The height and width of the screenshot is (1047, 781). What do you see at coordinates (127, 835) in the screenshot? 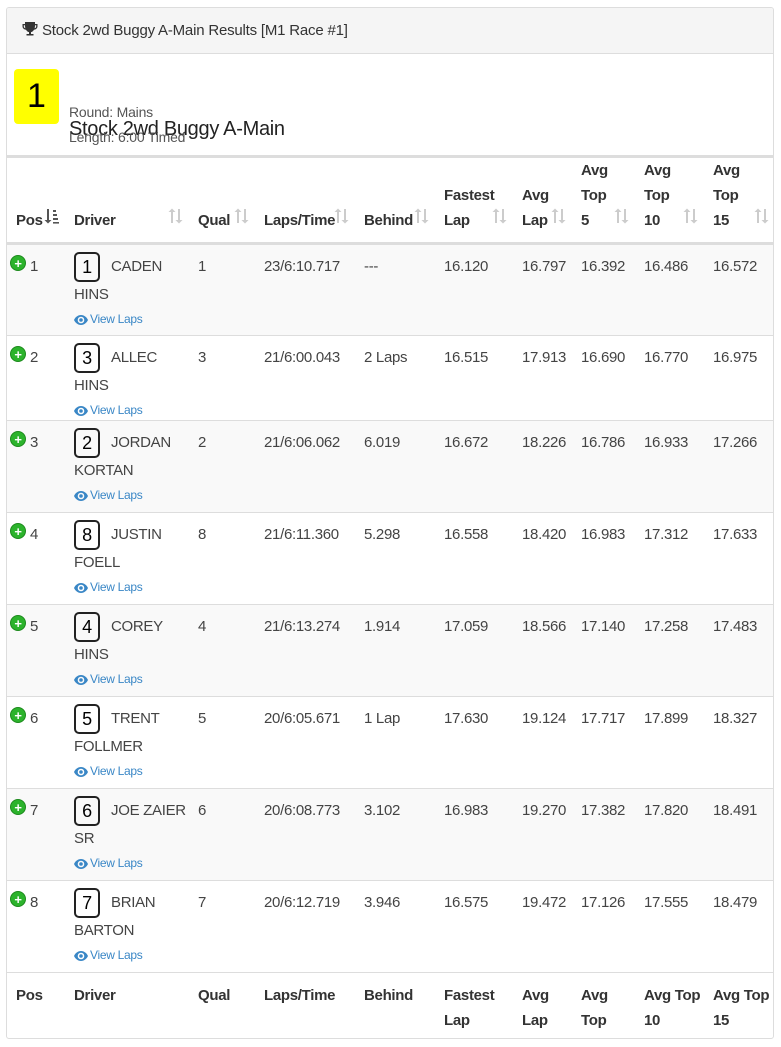
I see `driver-cell: 6 JOE ZAIER SR View Laps` at bounding box center [127, 835].